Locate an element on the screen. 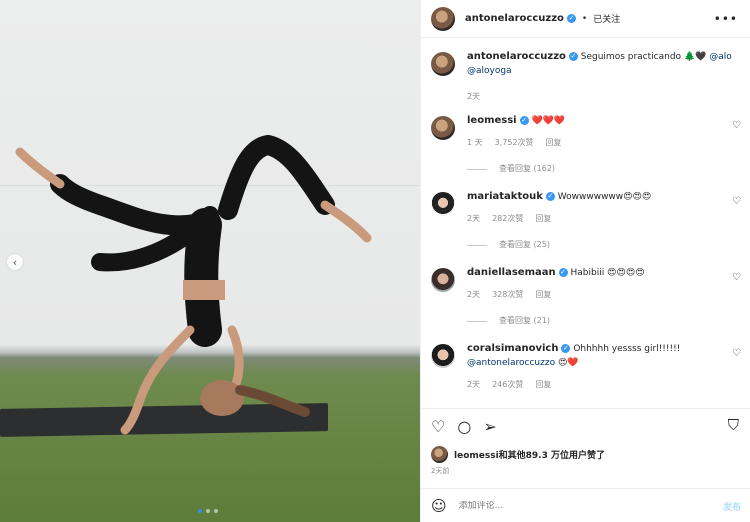 Image resolution: width=750 pixels, height=522 pixels. comment-composer: ☺ 发布 is located at coordinates (585, 505).